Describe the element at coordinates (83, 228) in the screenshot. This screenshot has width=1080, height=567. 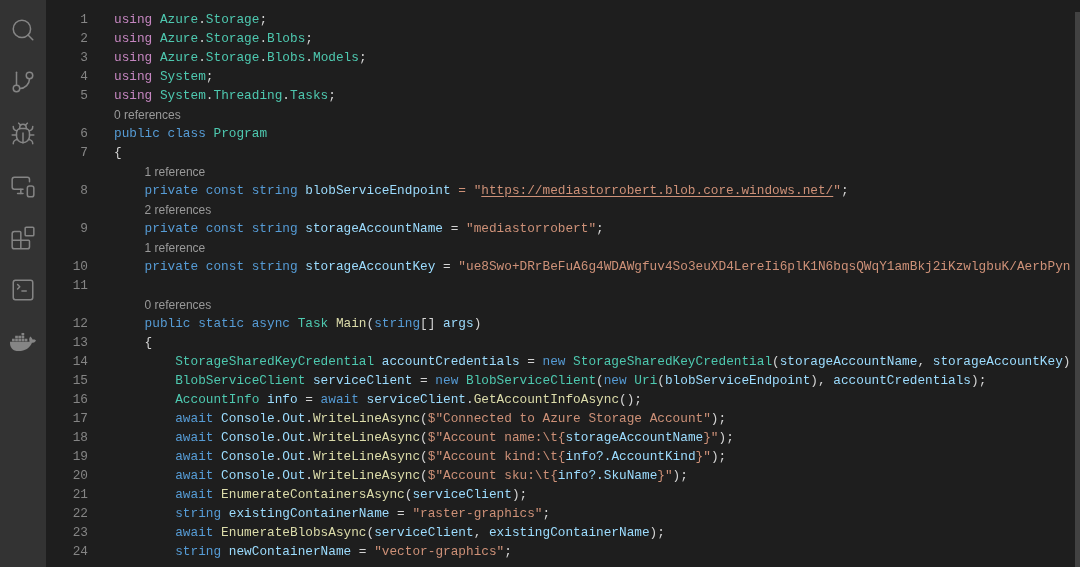
I see `line-number: 9` at that location.